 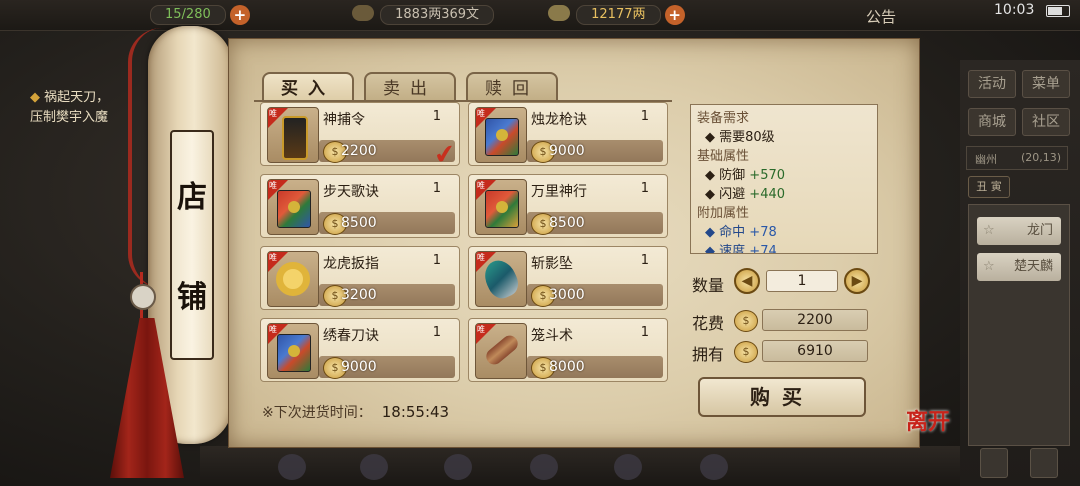 I want to click on owned-value: 6910, so click(x=815, y=351).